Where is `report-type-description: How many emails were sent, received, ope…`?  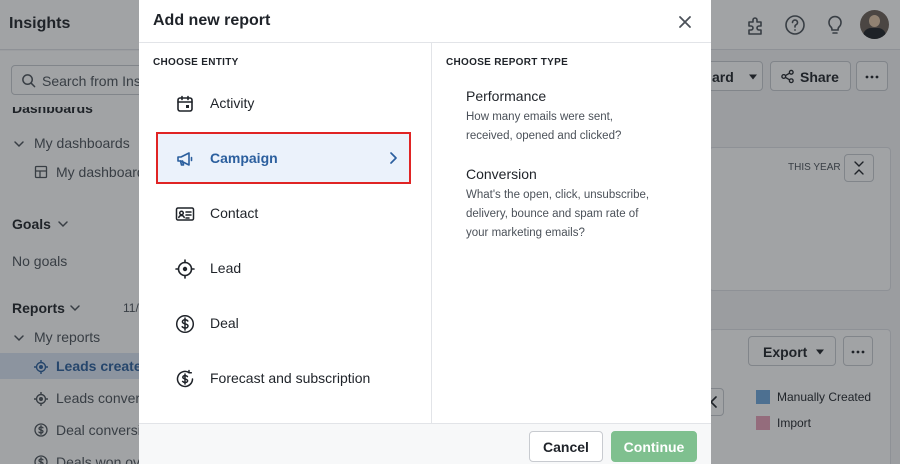
report-type-description: How many emails were sent, received, ope… is located at coordinates (544, 126).